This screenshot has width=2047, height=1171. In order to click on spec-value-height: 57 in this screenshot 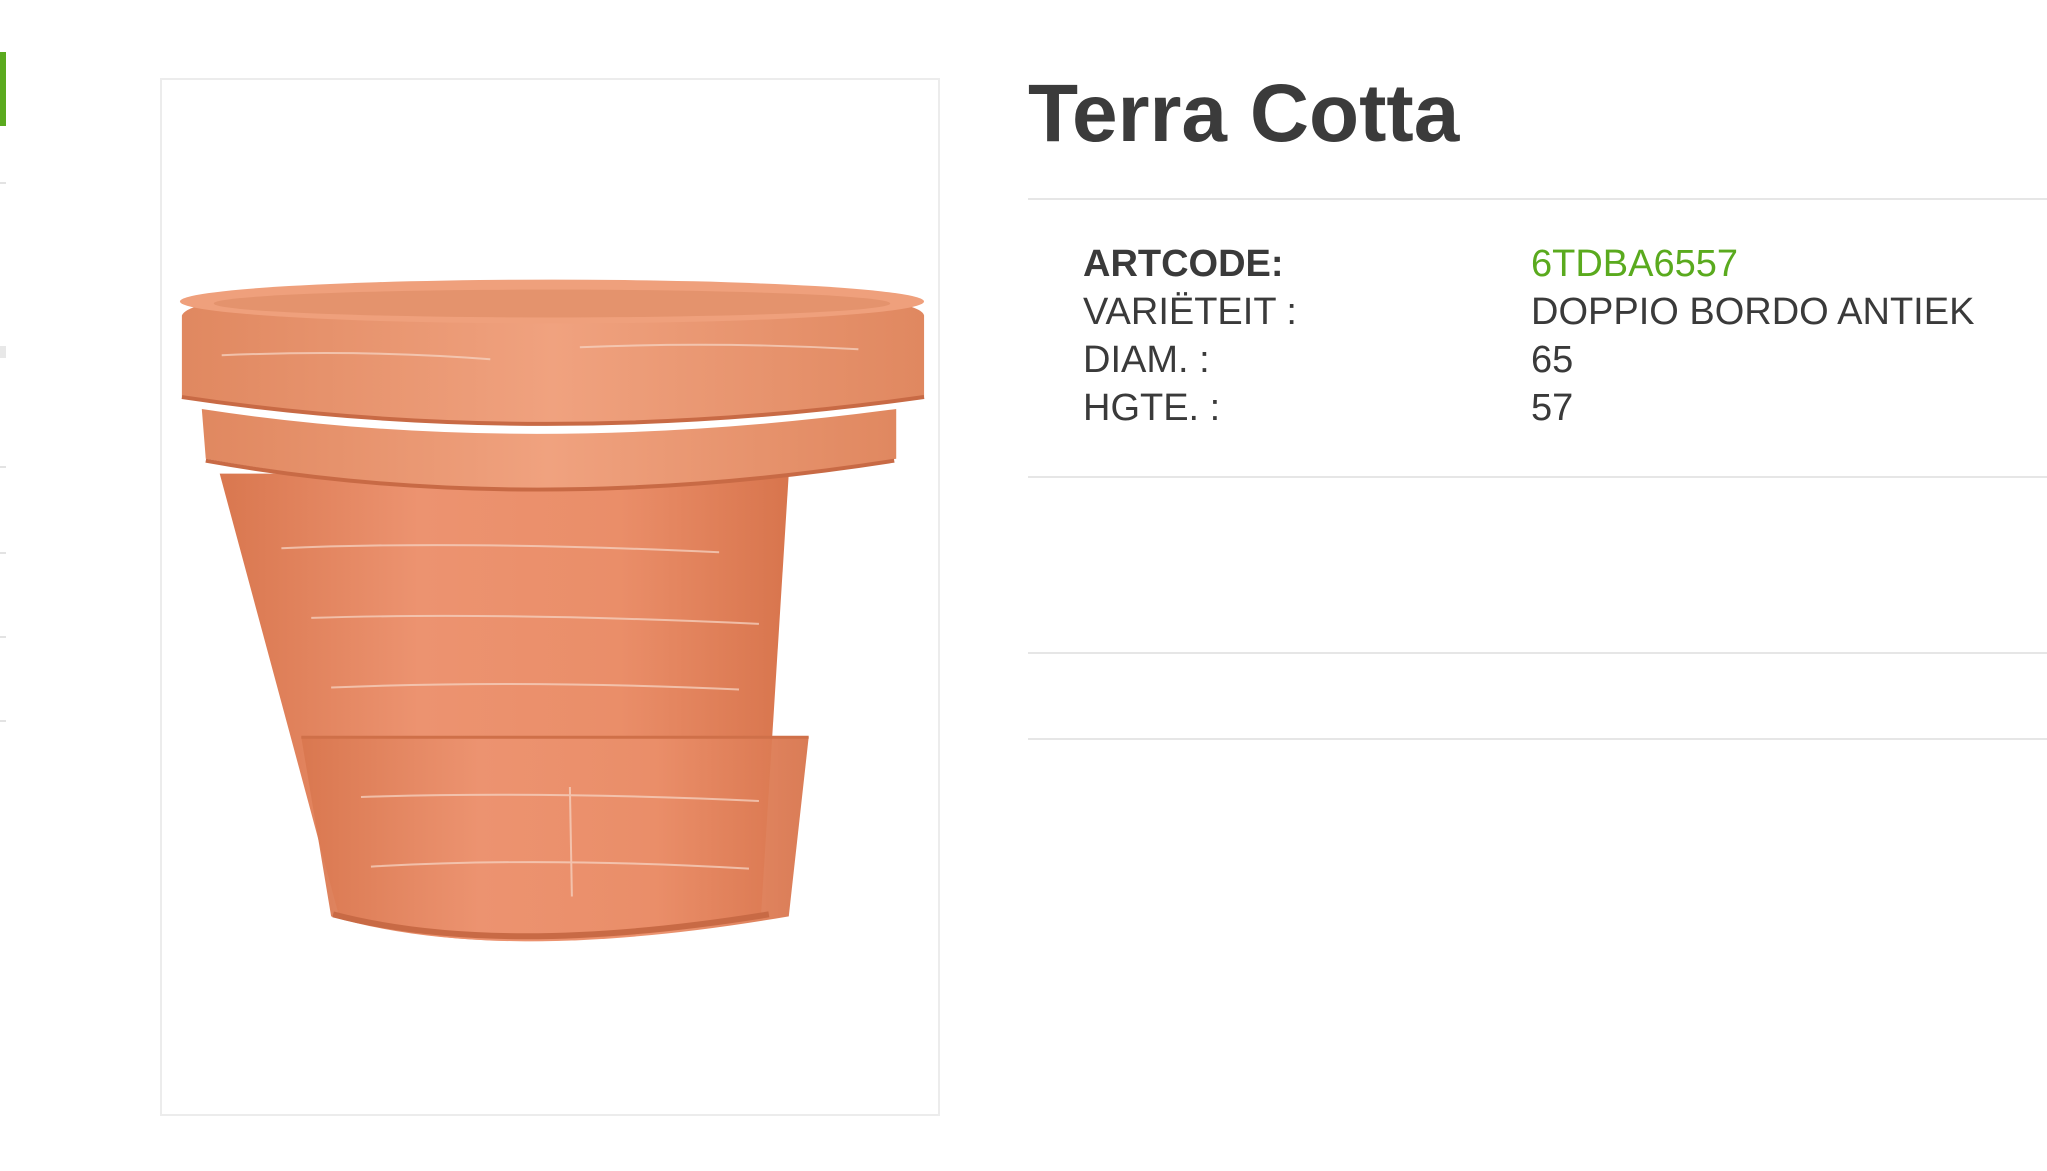, I will do `click(1552, 408)`.